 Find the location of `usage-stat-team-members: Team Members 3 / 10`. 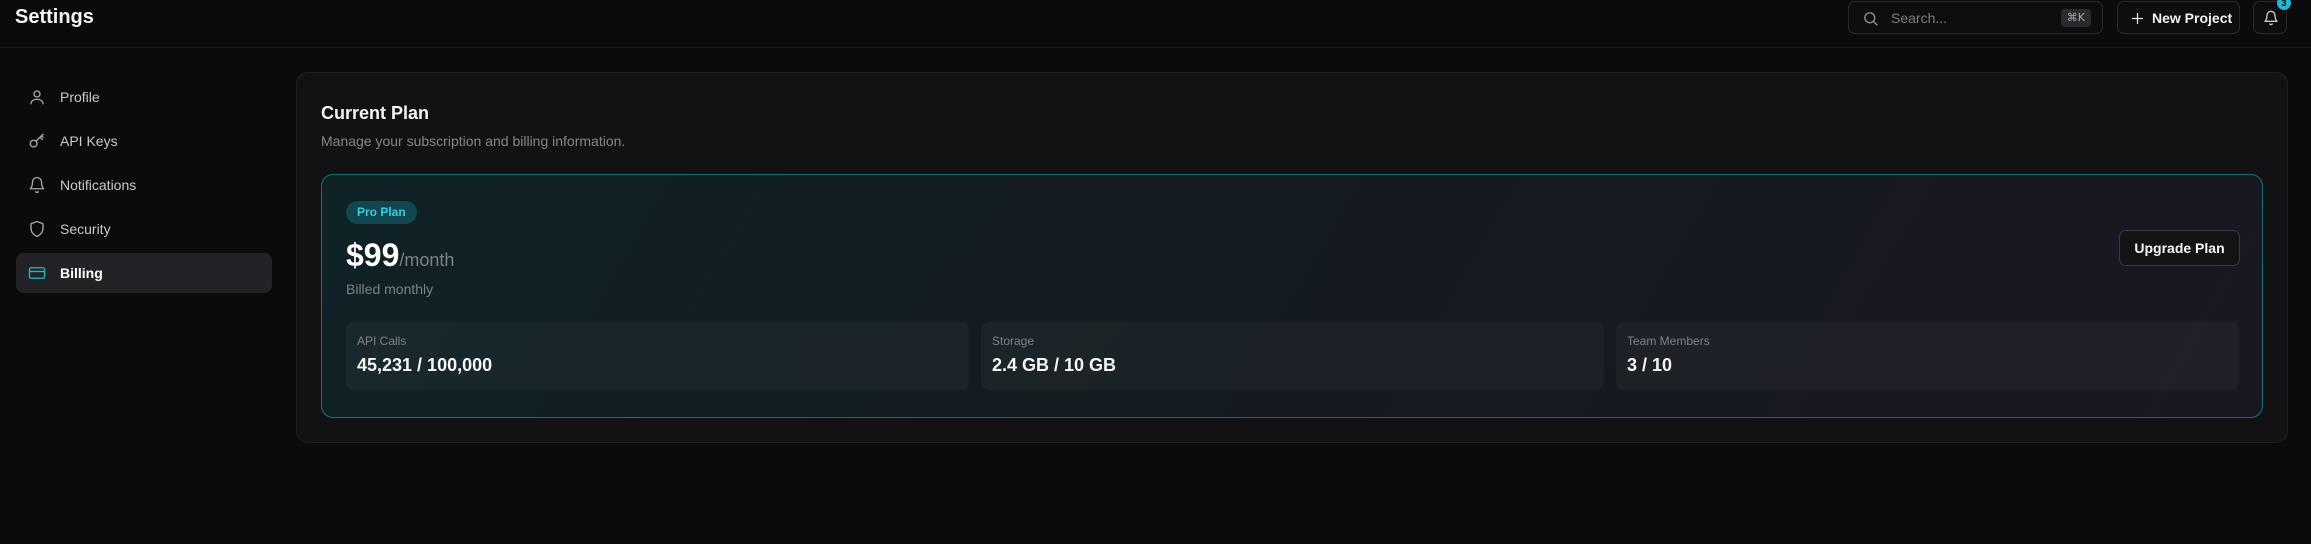

usage-stat-team-members: Team Members 3 / 10 is located at coordinates (1927, 356).